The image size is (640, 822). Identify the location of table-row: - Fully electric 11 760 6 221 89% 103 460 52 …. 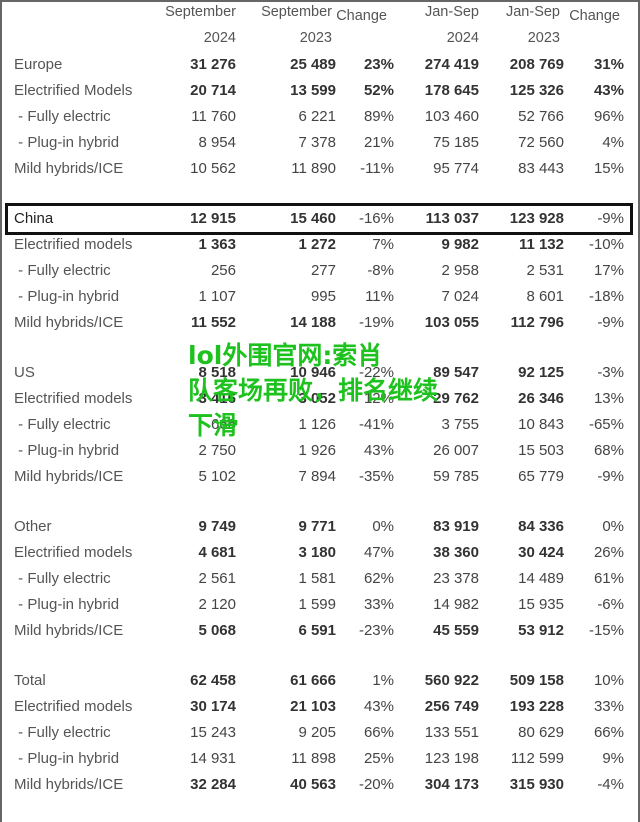
(320, 117).